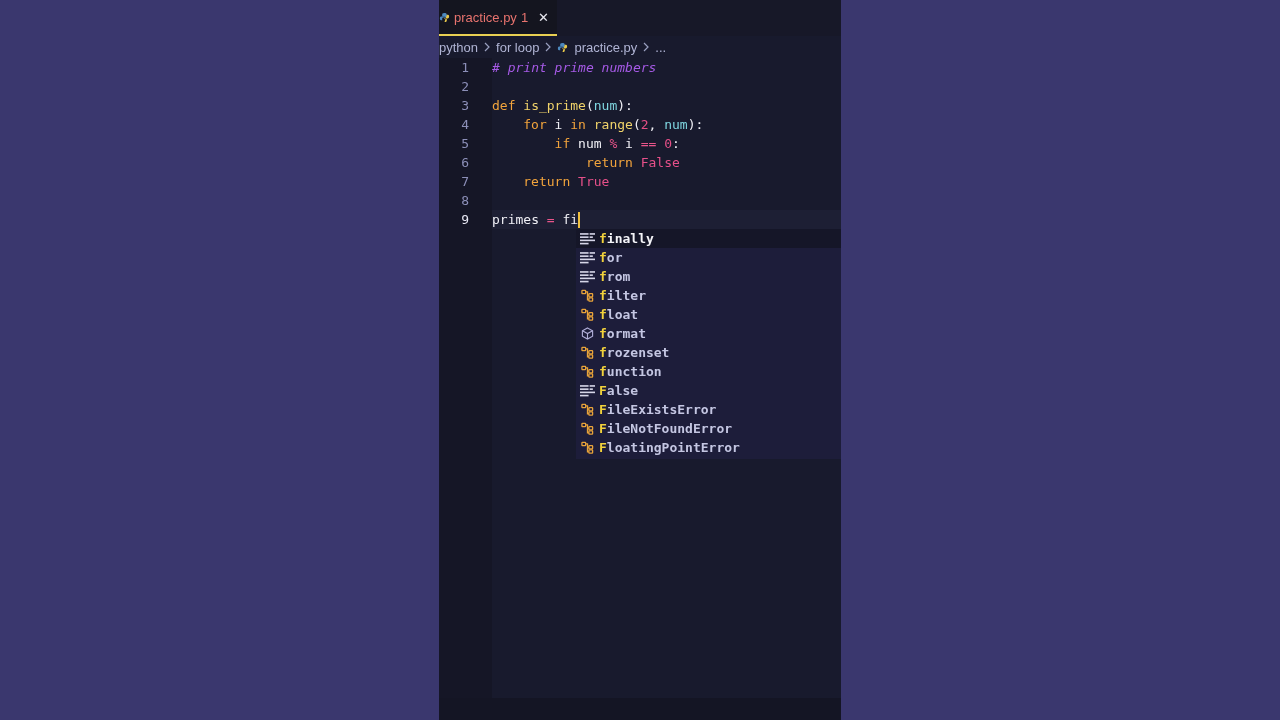  I want to click on text-cursor, so click(579, 219).